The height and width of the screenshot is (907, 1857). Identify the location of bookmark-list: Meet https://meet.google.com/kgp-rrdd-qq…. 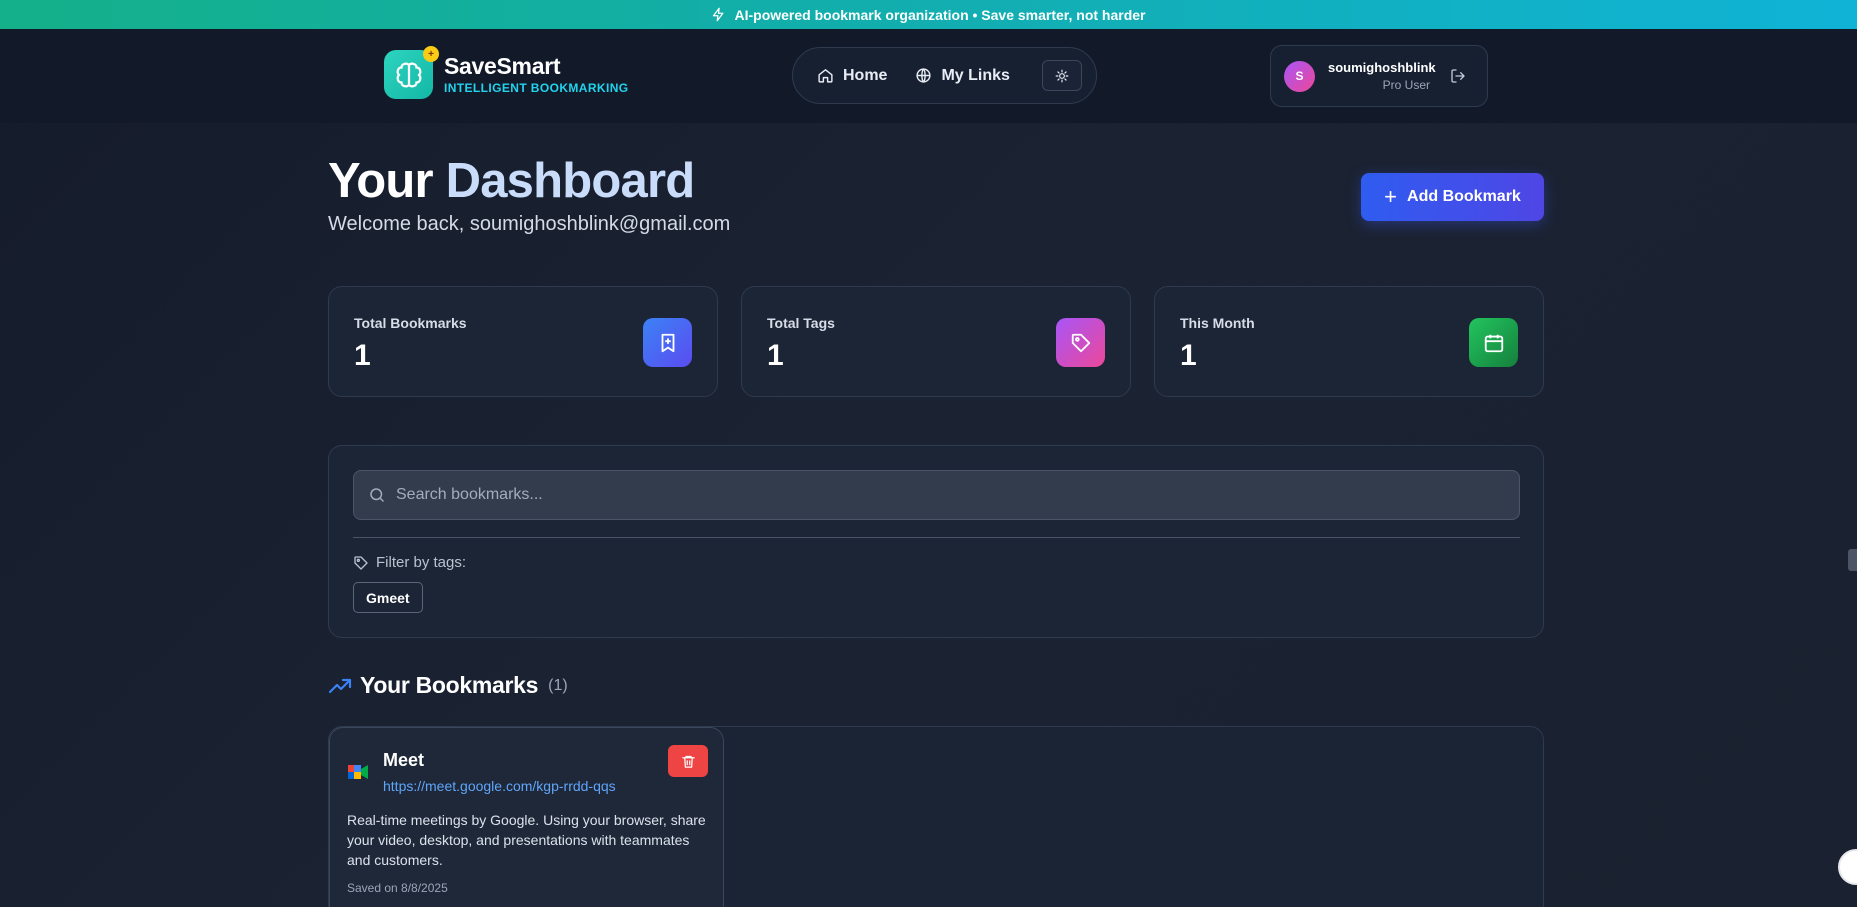
(936, 816).